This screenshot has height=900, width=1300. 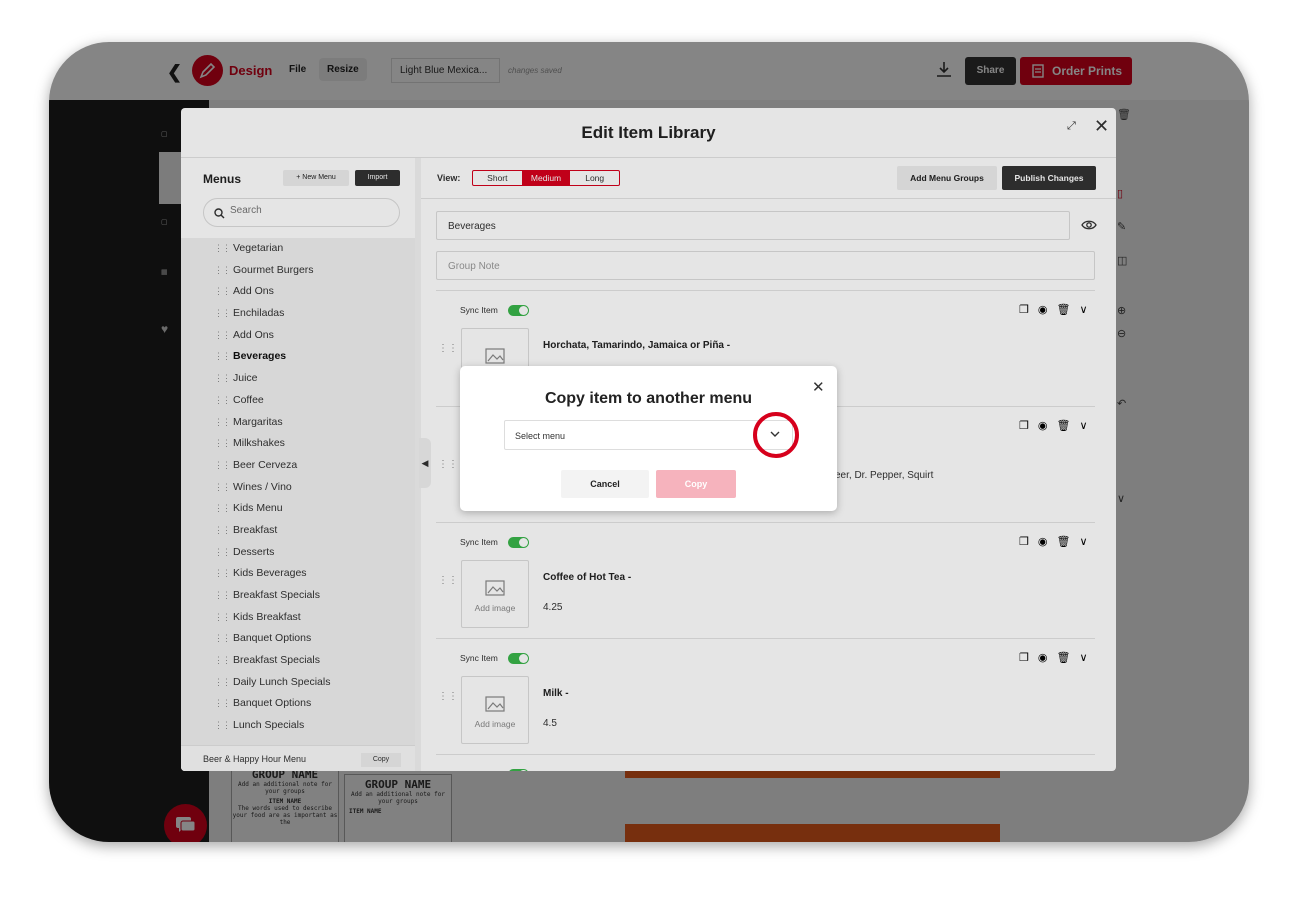 What do you see at coordinates (776, 435) in the screenshot?
I see `highlight-ring` at bounding box center [776, 435].